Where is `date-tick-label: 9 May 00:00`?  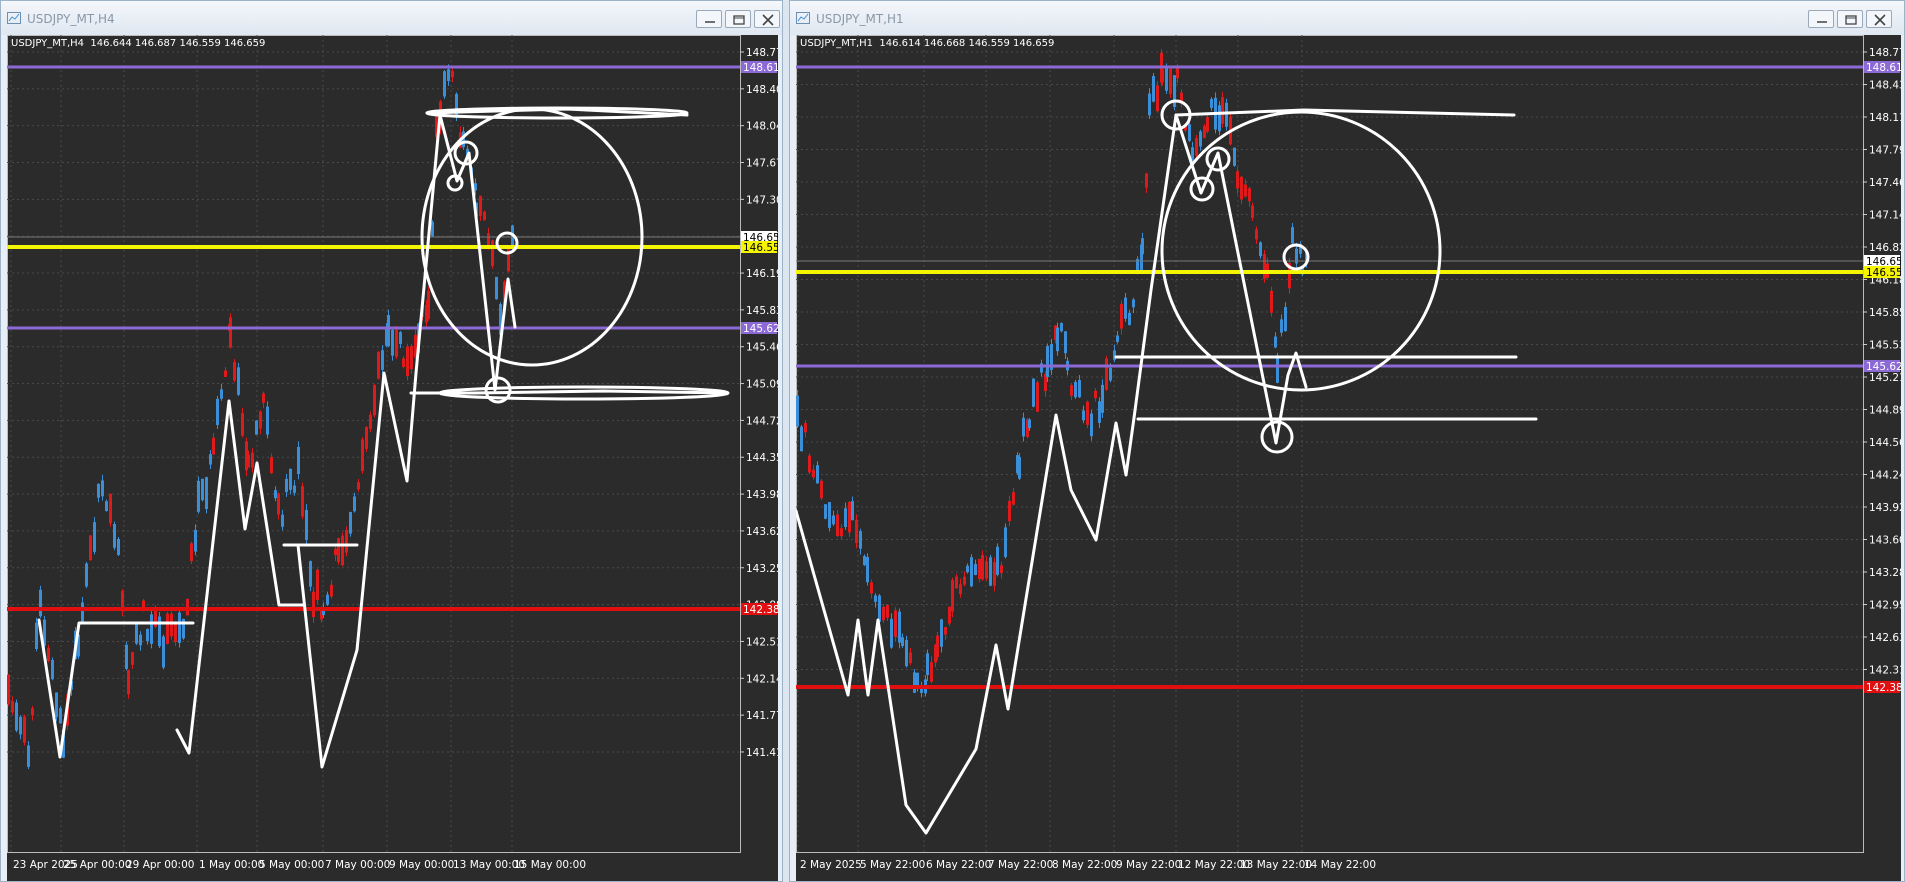
date-tick-label: 9 May 00:00 is located at coordinates (421, 865).